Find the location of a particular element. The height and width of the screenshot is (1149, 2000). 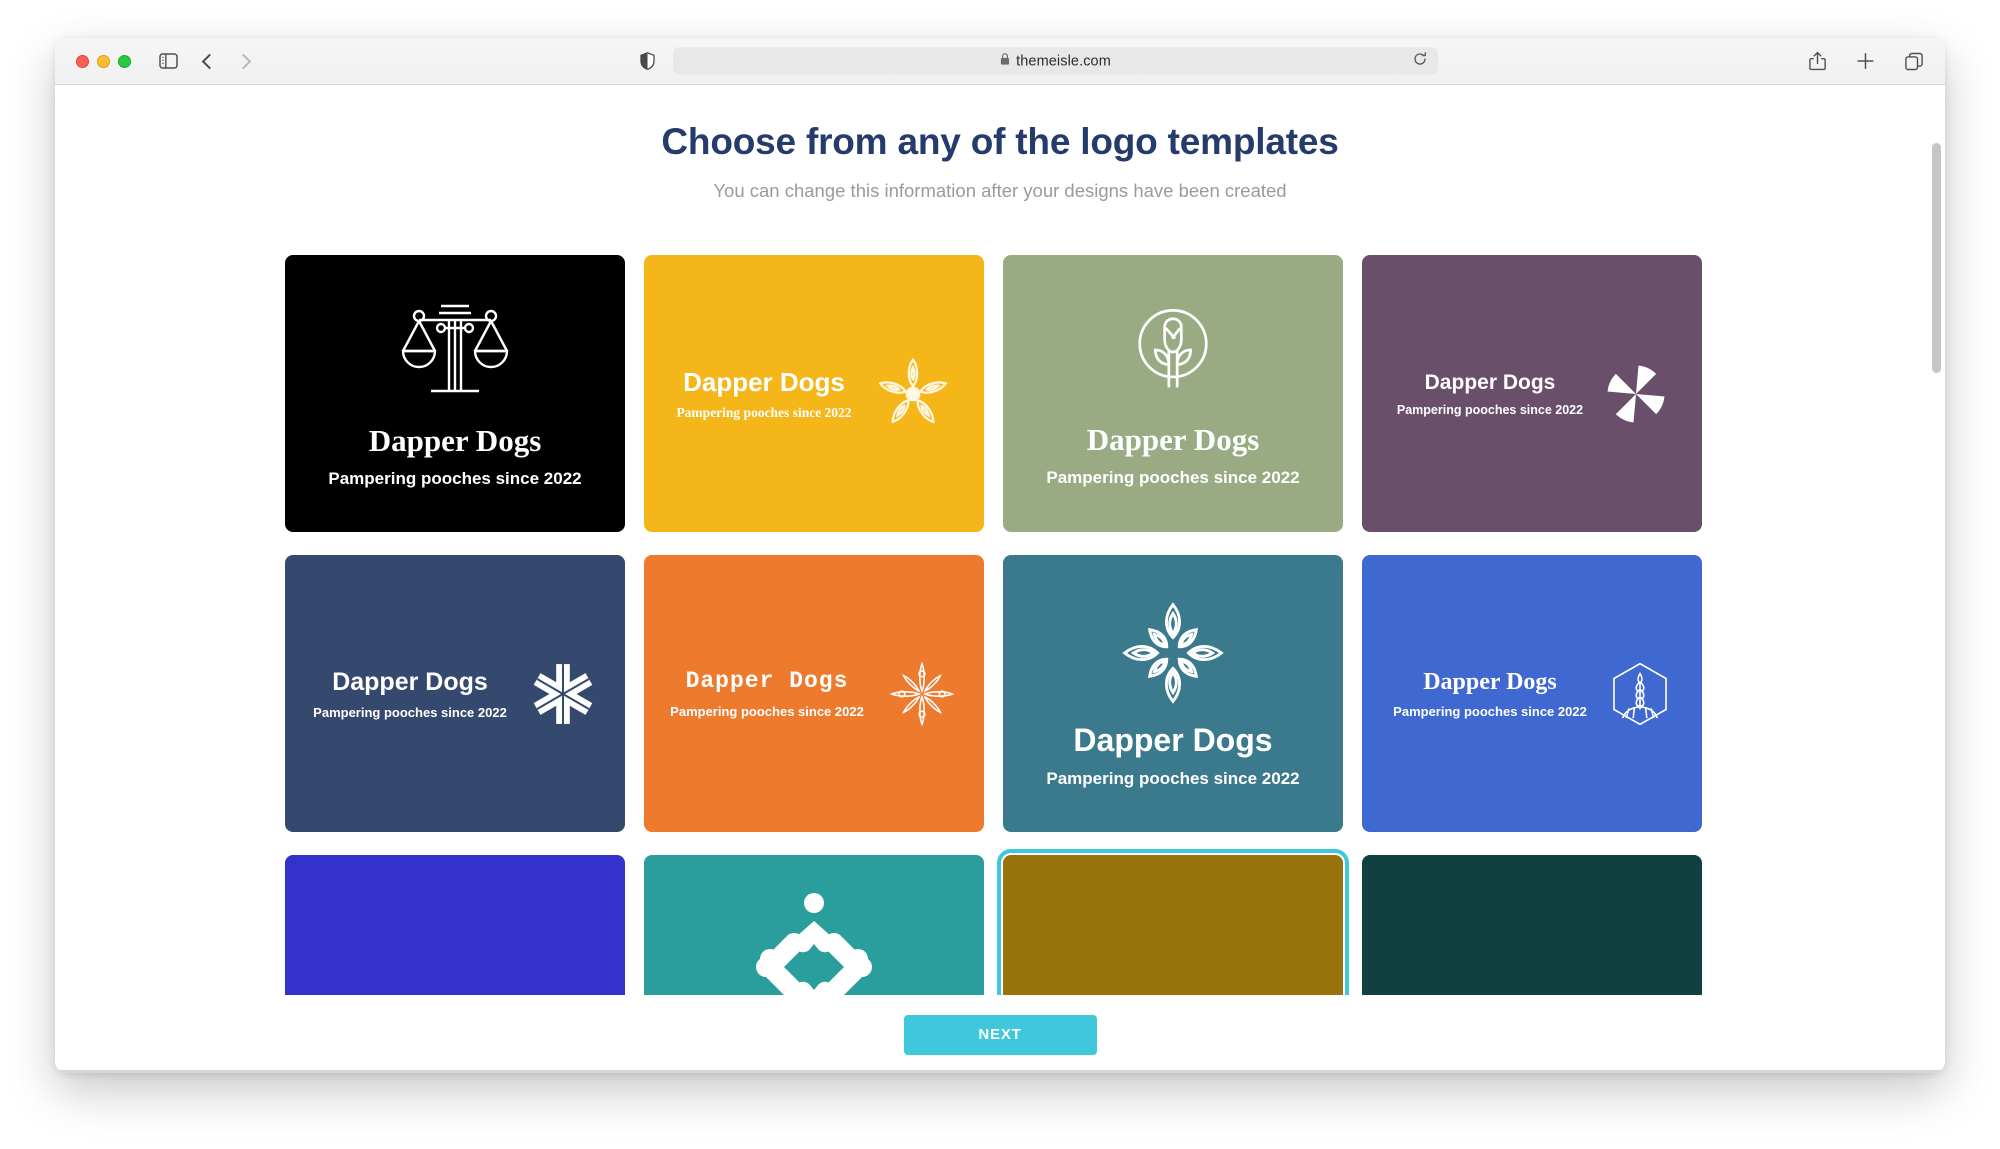

page-footer: NEXT is located at coordinates (1000, 1034).